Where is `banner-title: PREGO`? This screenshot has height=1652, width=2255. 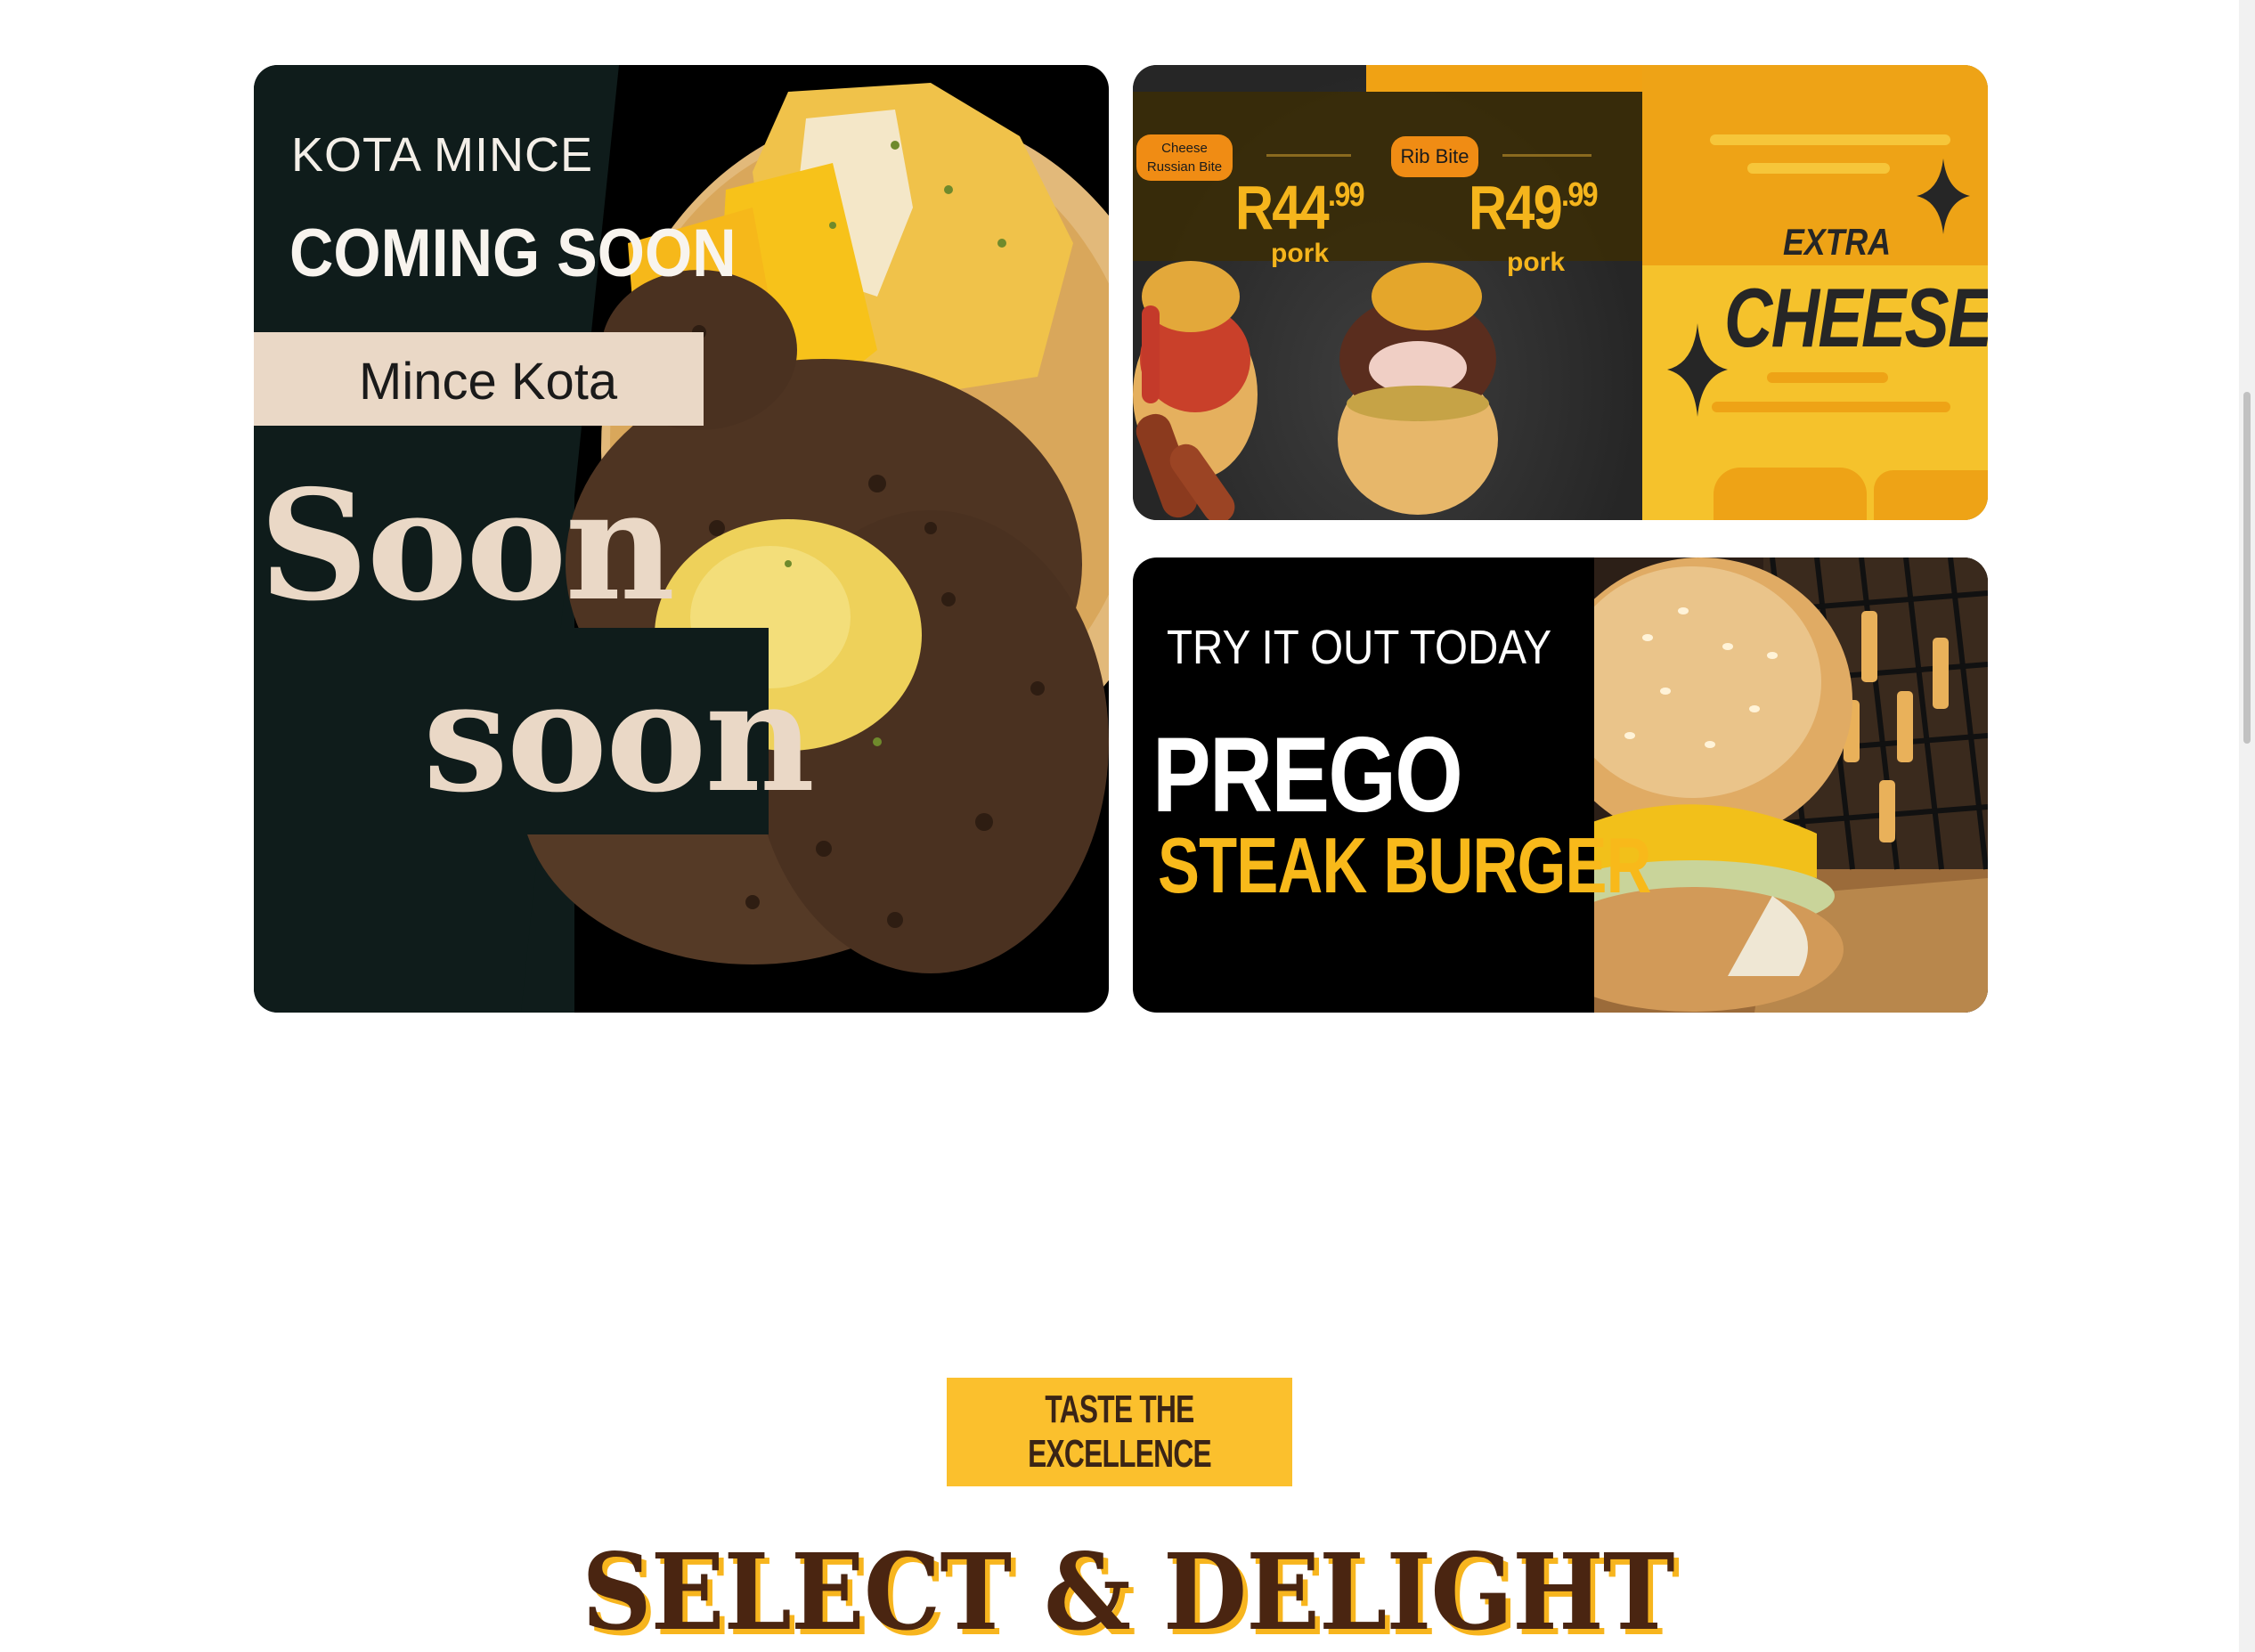 banner-title: PREGO is located at coordinates (1307, 774).